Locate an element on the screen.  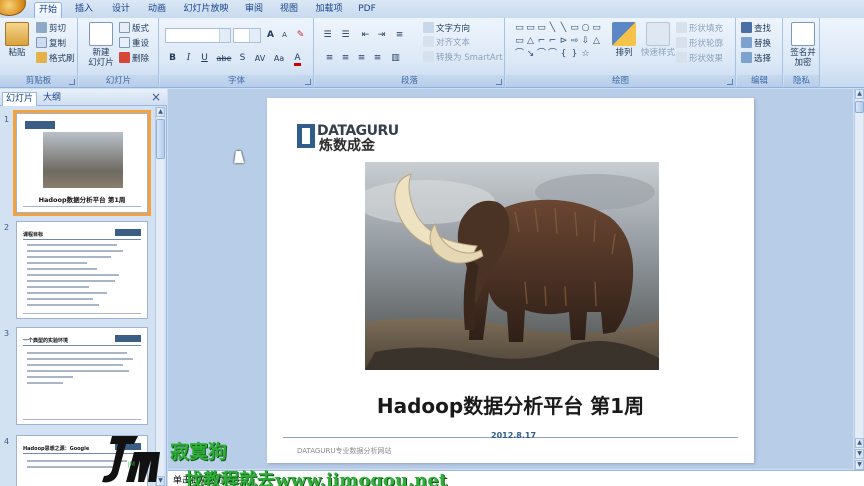
shapes-gallery: ▭ ▭ ▭ ╲ ╲ ▭ ○ ▭ ▭ △ ⌐ ⌐ ⊳ ⇨ ⇩ △ ⌒ ↘ ⌒ ⌒{} ☆ is located at coordinates (560, 46).